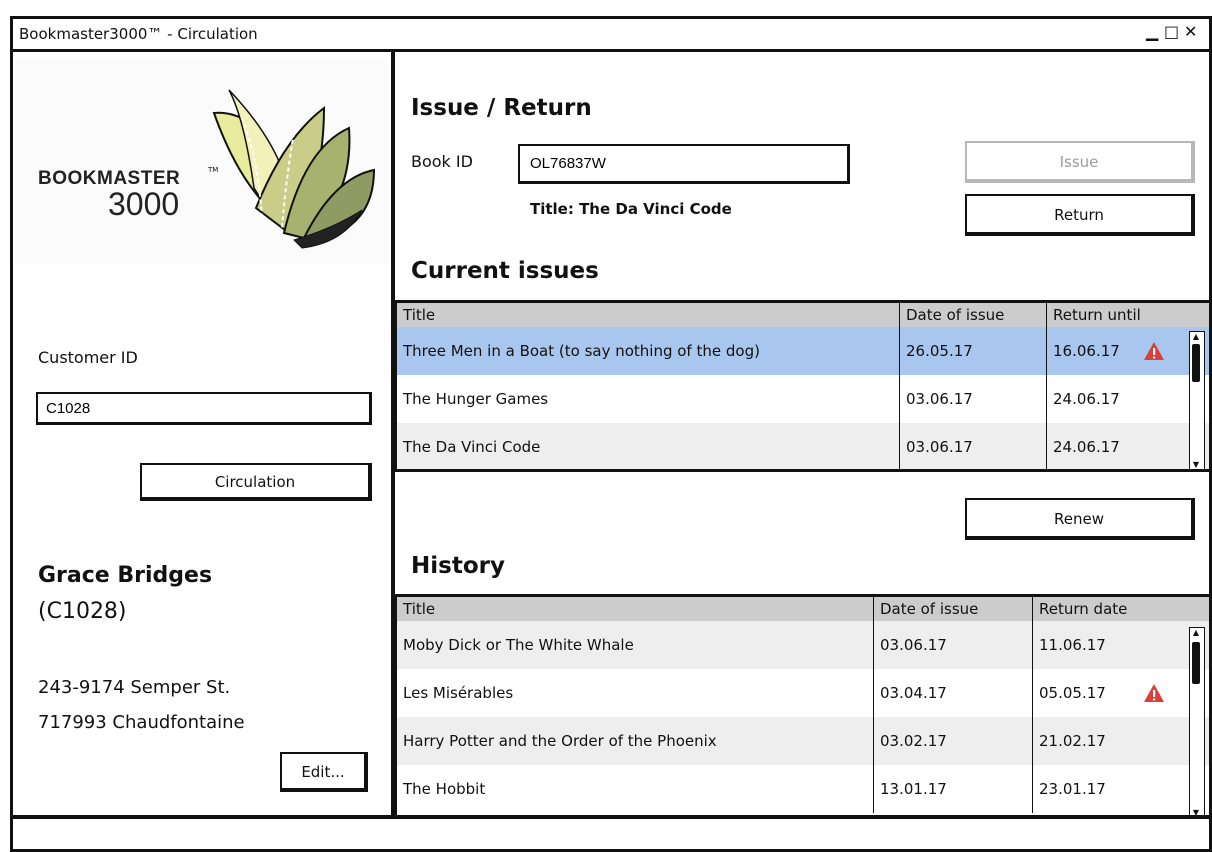  I want to click on table-row: Les Misérables 03.04.17 05.05.17, so click(803, 693).